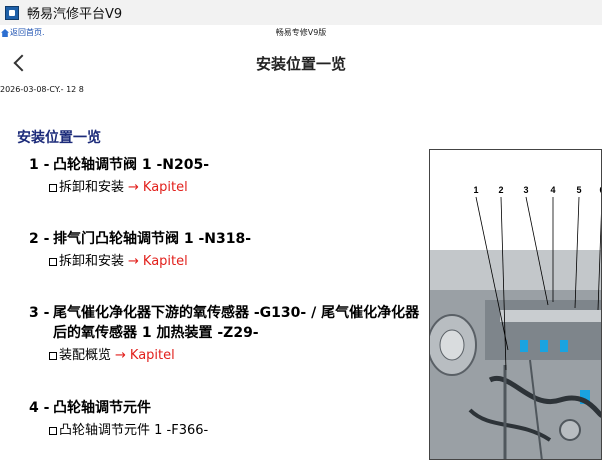 The width and height of the screenshot is (602, 460). What do you see at coordinates (301, 12) in the screenshot?
I see `title-bar: 畅易汽修平台V9` at bounding box center [301, 12].